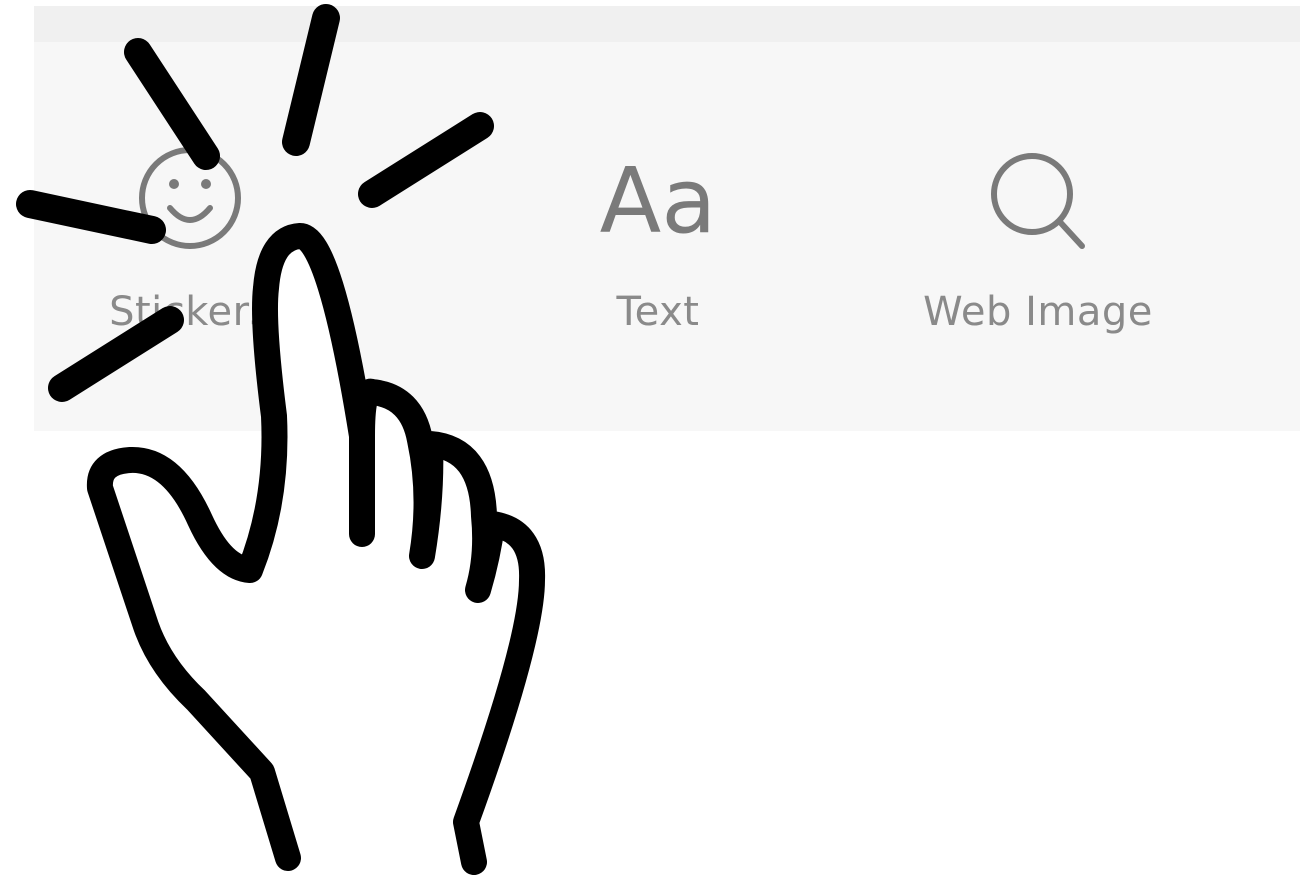  What do you see at coordinates (1038, 252) in the screenshot?
I see `web-image-button: Web Image` at bounding box center [1038, 252].